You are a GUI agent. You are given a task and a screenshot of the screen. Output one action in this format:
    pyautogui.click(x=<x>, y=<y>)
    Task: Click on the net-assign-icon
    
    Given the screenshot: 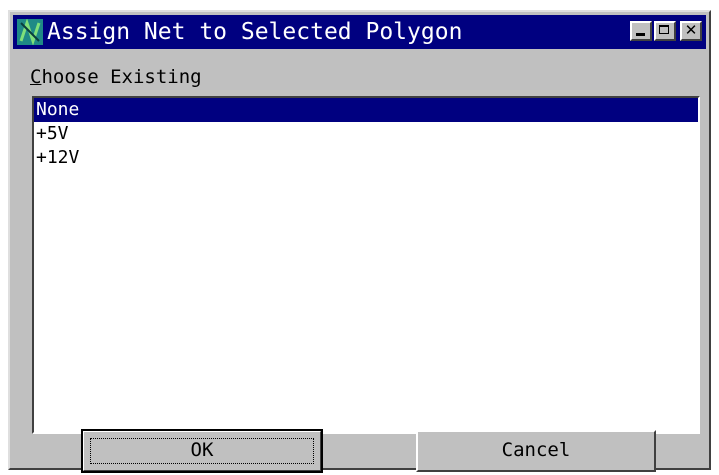 What is the action you would take?
    pyautogui.click(x=30, y=32)
    